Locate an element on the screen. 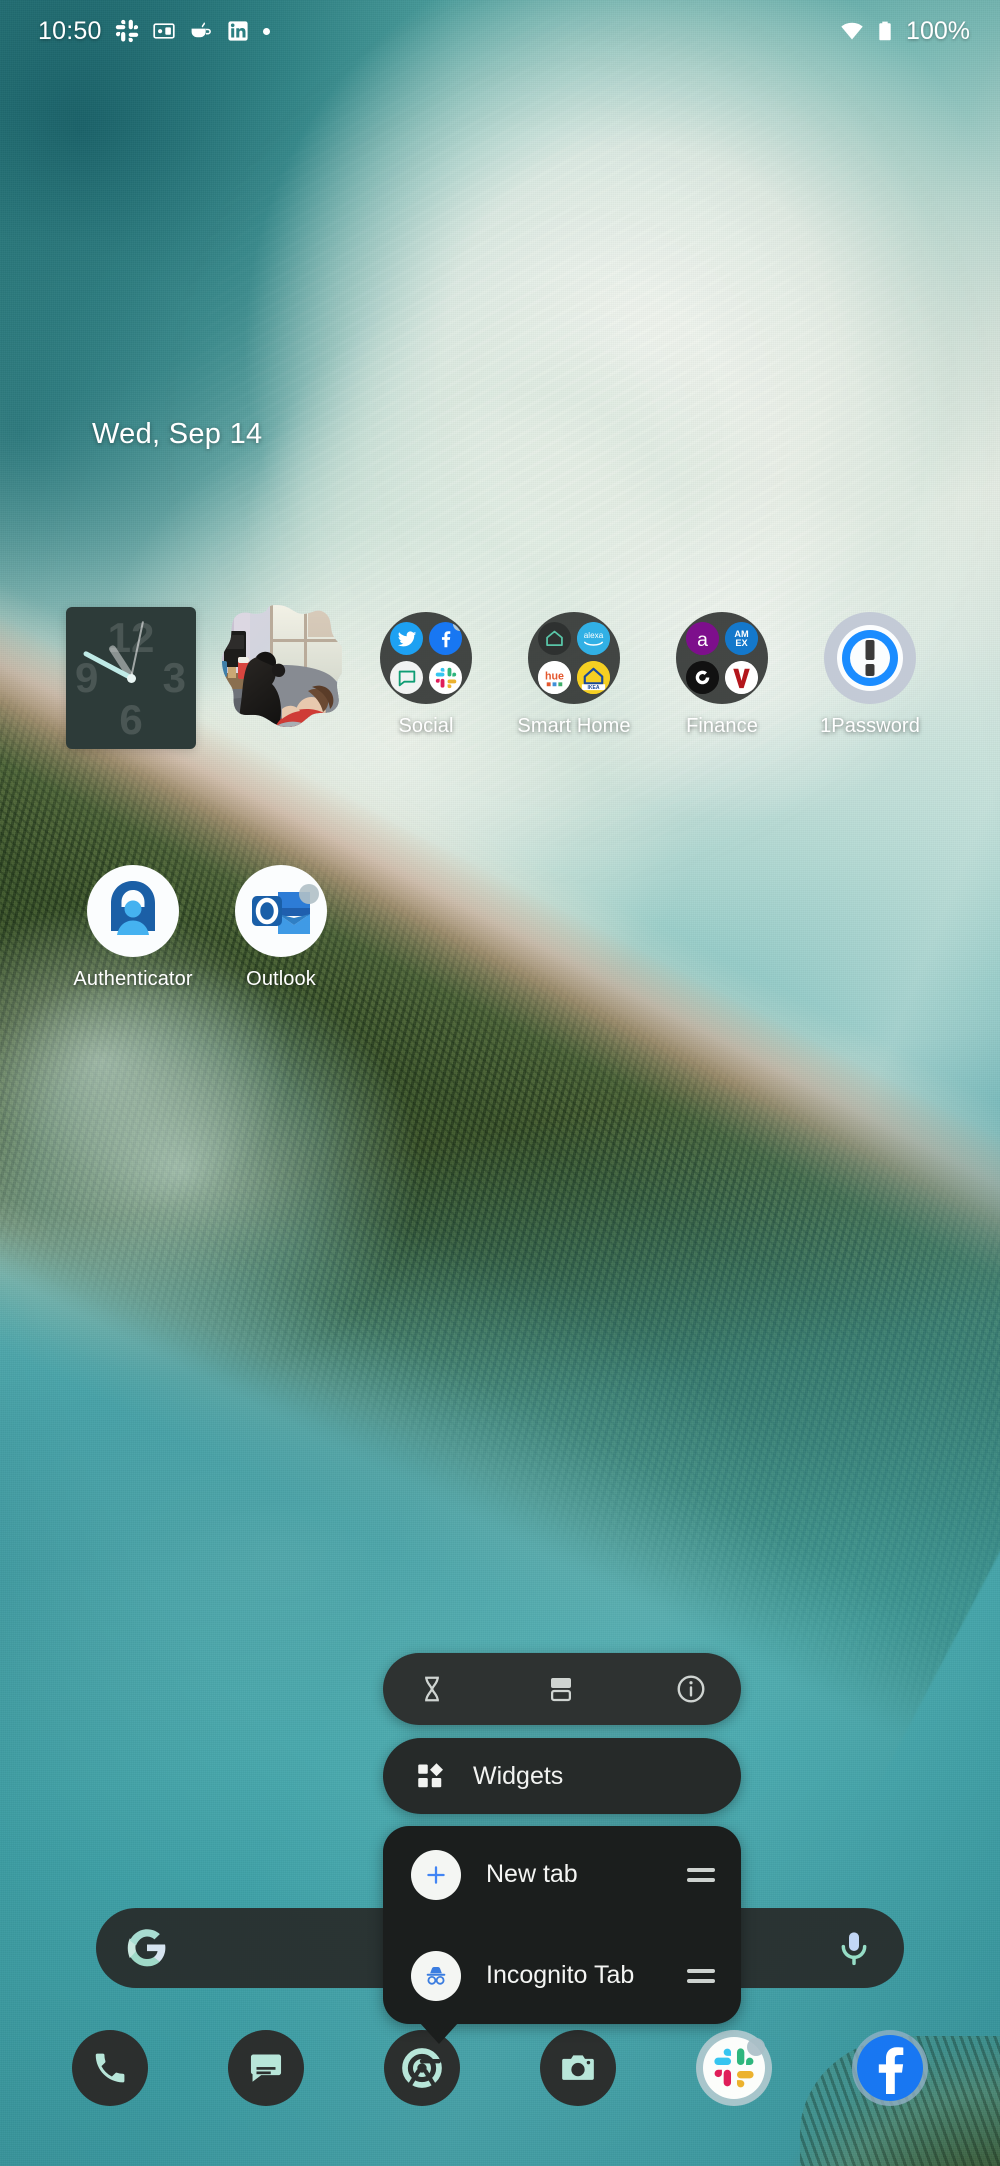 The width and height of the screenshot is (1000, 2166). dock-item-camera is located at coordinates (578, 2068).